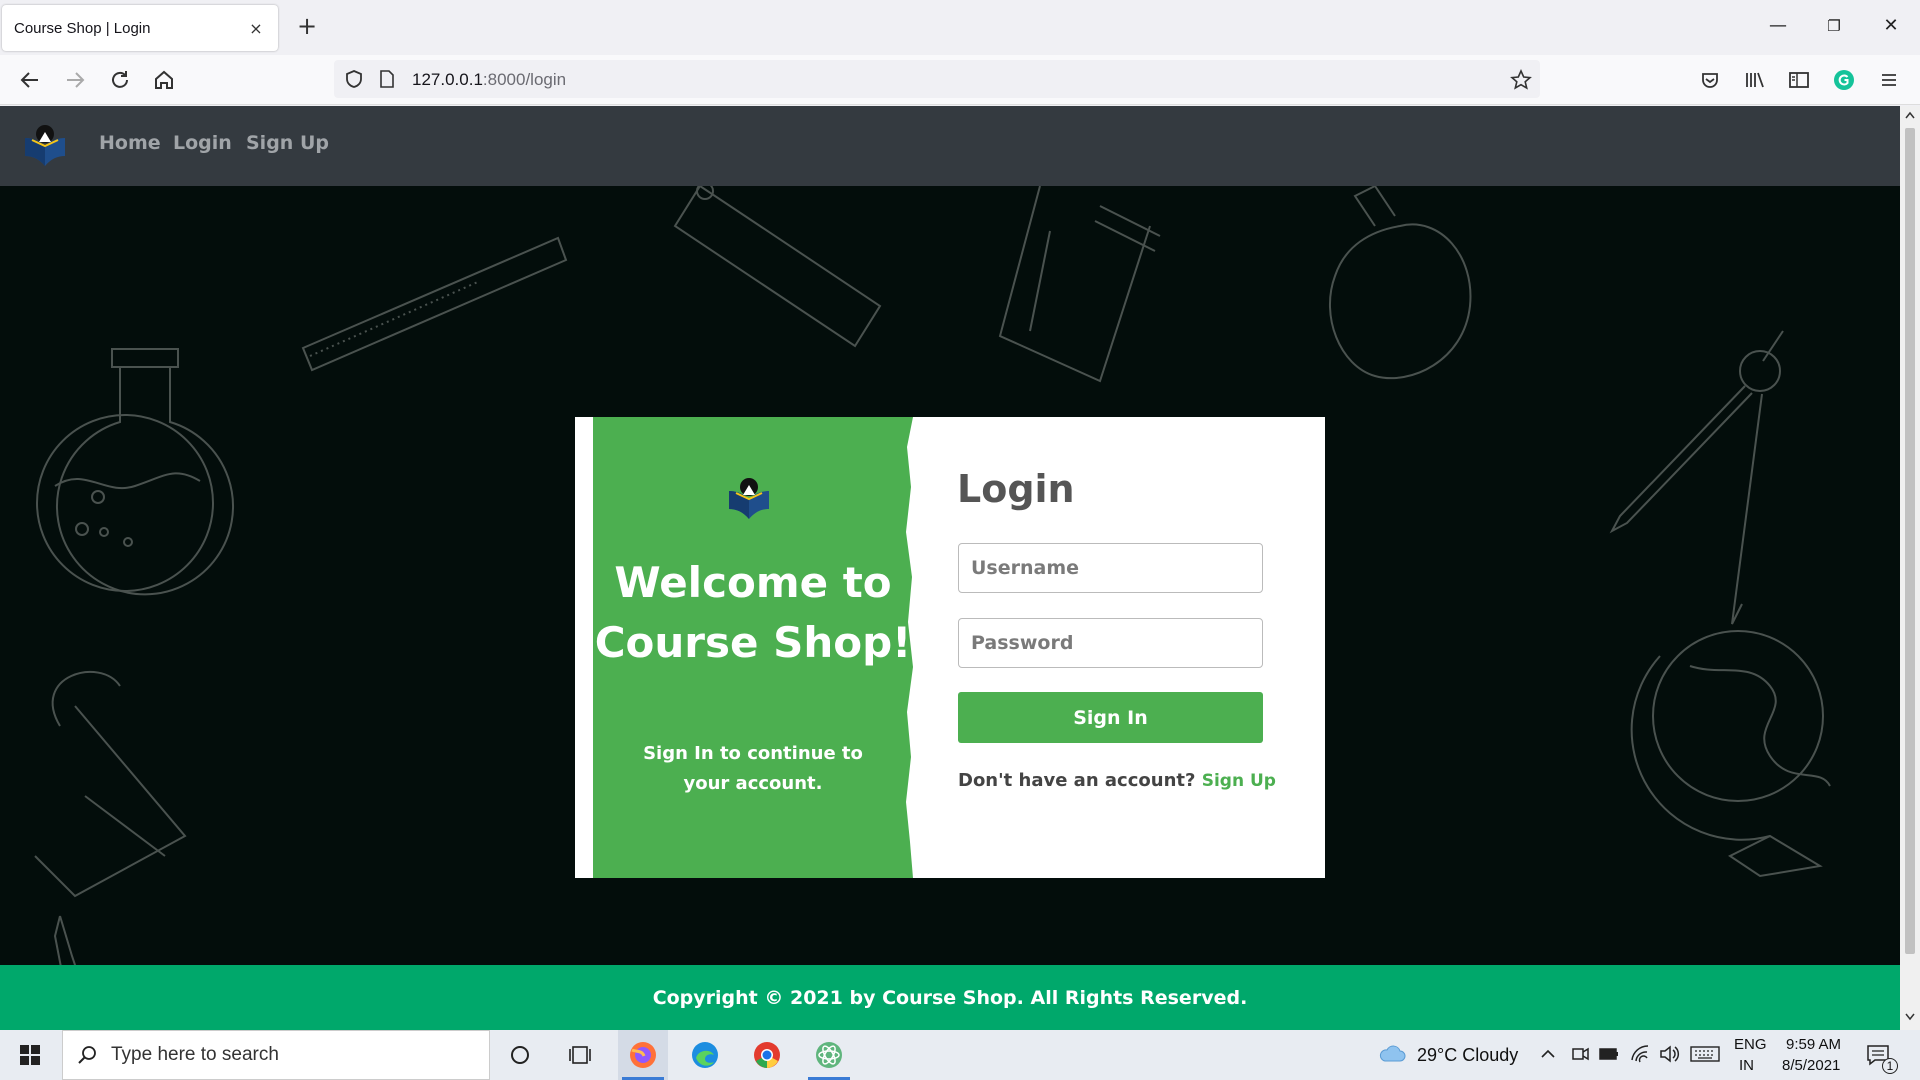 The height and width of the screenshot is (1080, 1920). I want to click on task-view-button, so click(580, 1055).